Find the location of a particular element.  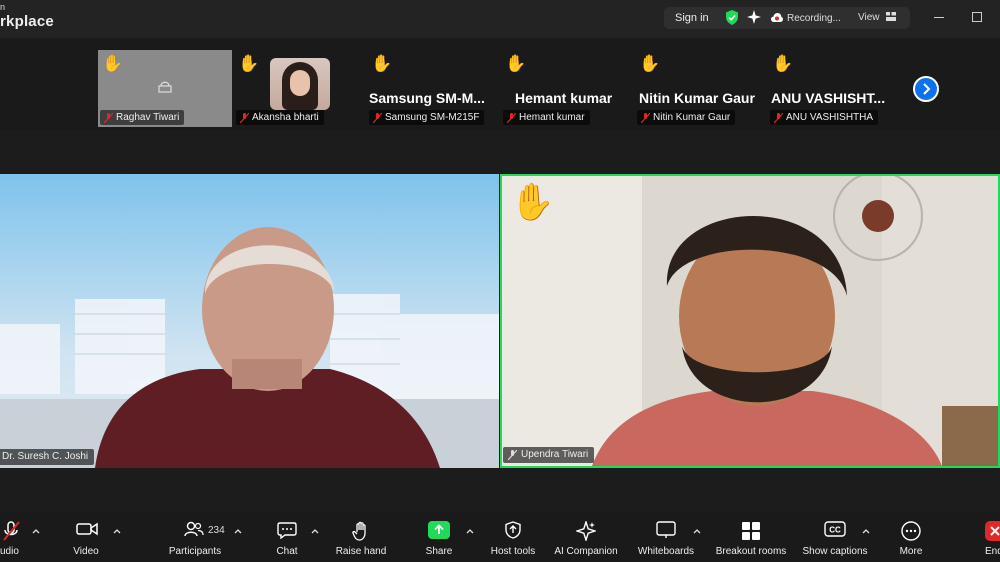

title-bar: n rkplace Sign in Recording... View is located at coordinates (500, 19).